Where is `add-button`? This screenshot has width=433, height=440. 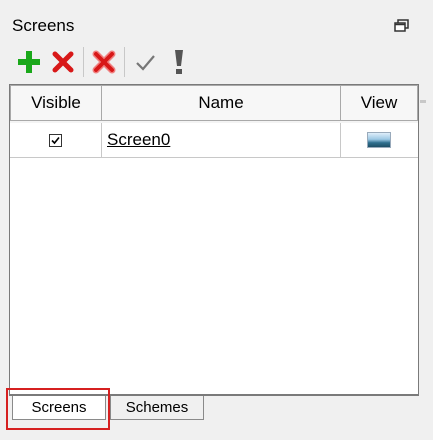
add-button is located at coordinates (29, 62).